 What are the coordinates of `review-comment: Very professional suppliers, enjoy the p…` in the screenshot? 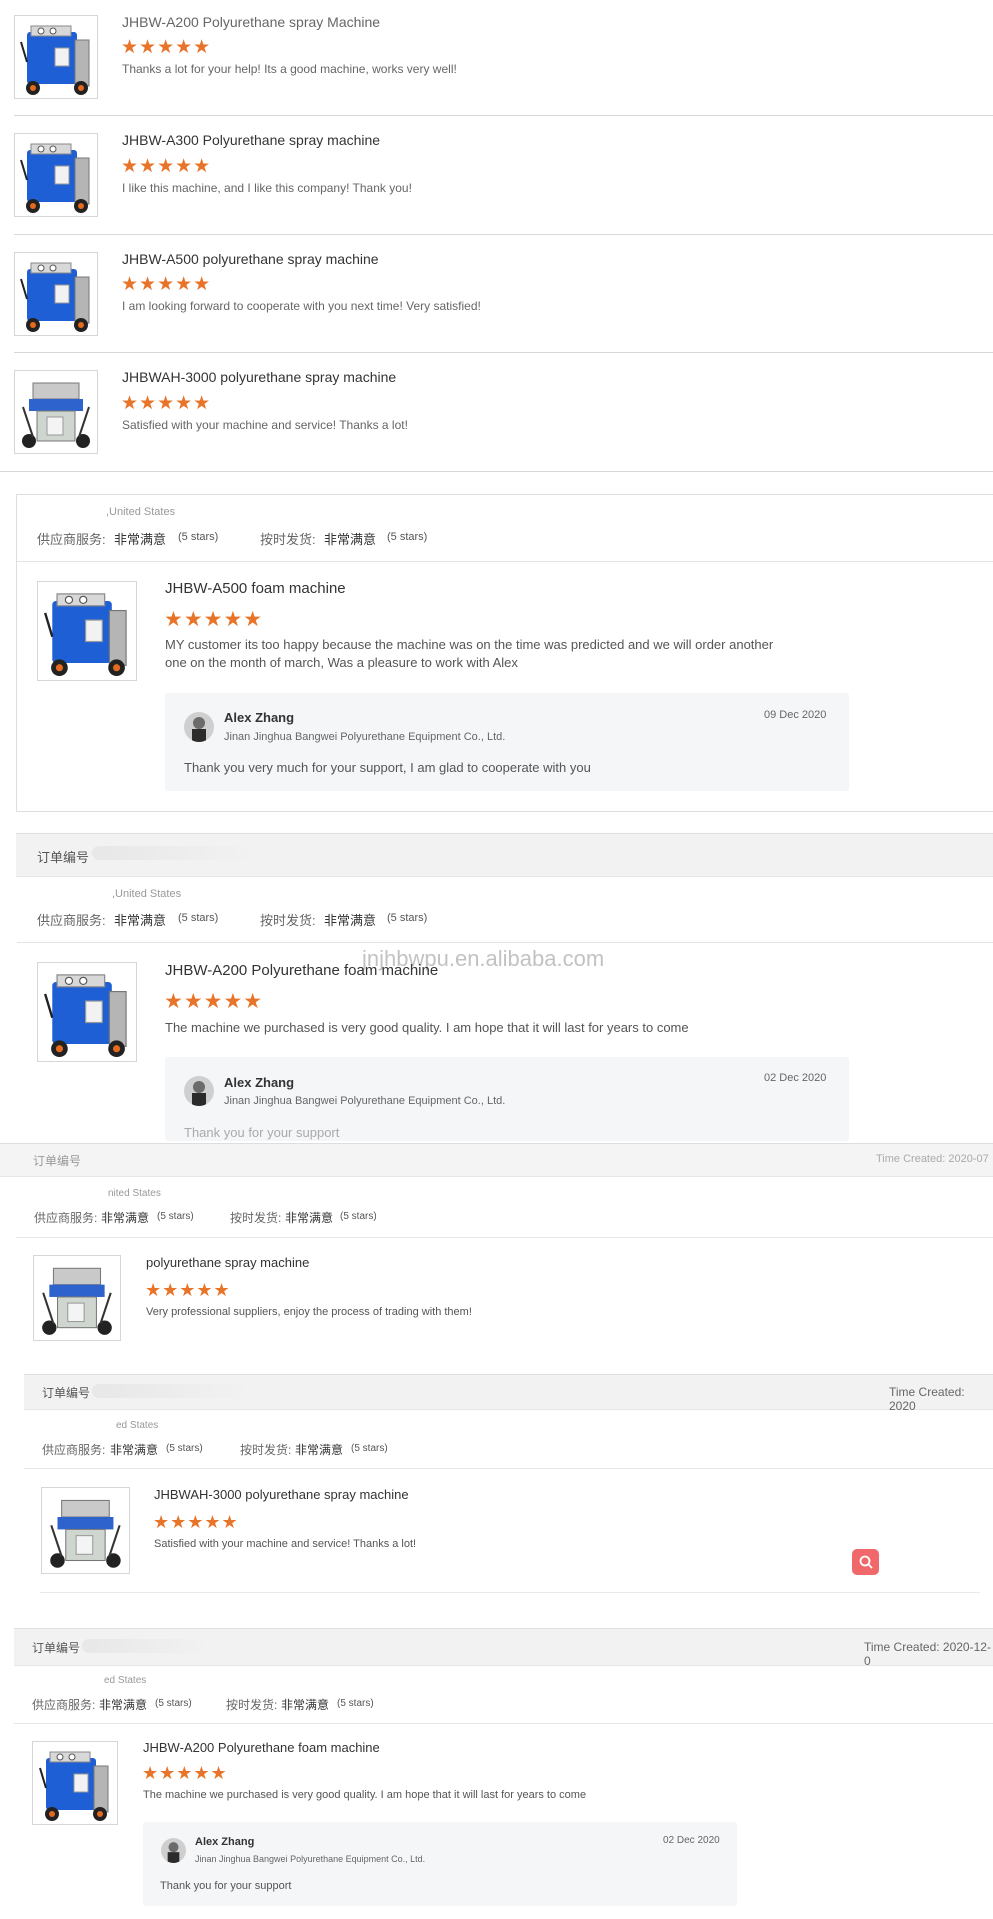 It's located at (309, 1312).